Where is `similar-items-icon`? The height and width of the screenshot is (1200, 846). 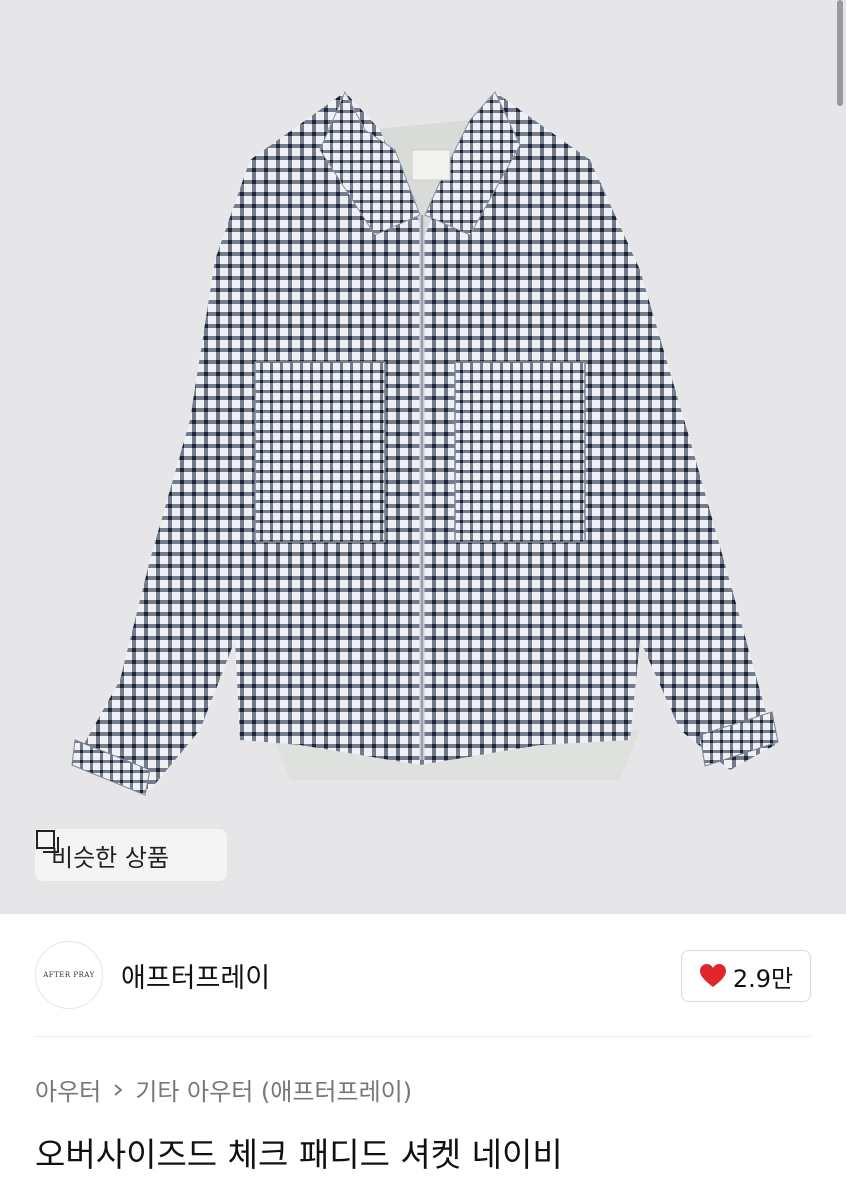
similar-items-icon is located at coordinates (47, 841).